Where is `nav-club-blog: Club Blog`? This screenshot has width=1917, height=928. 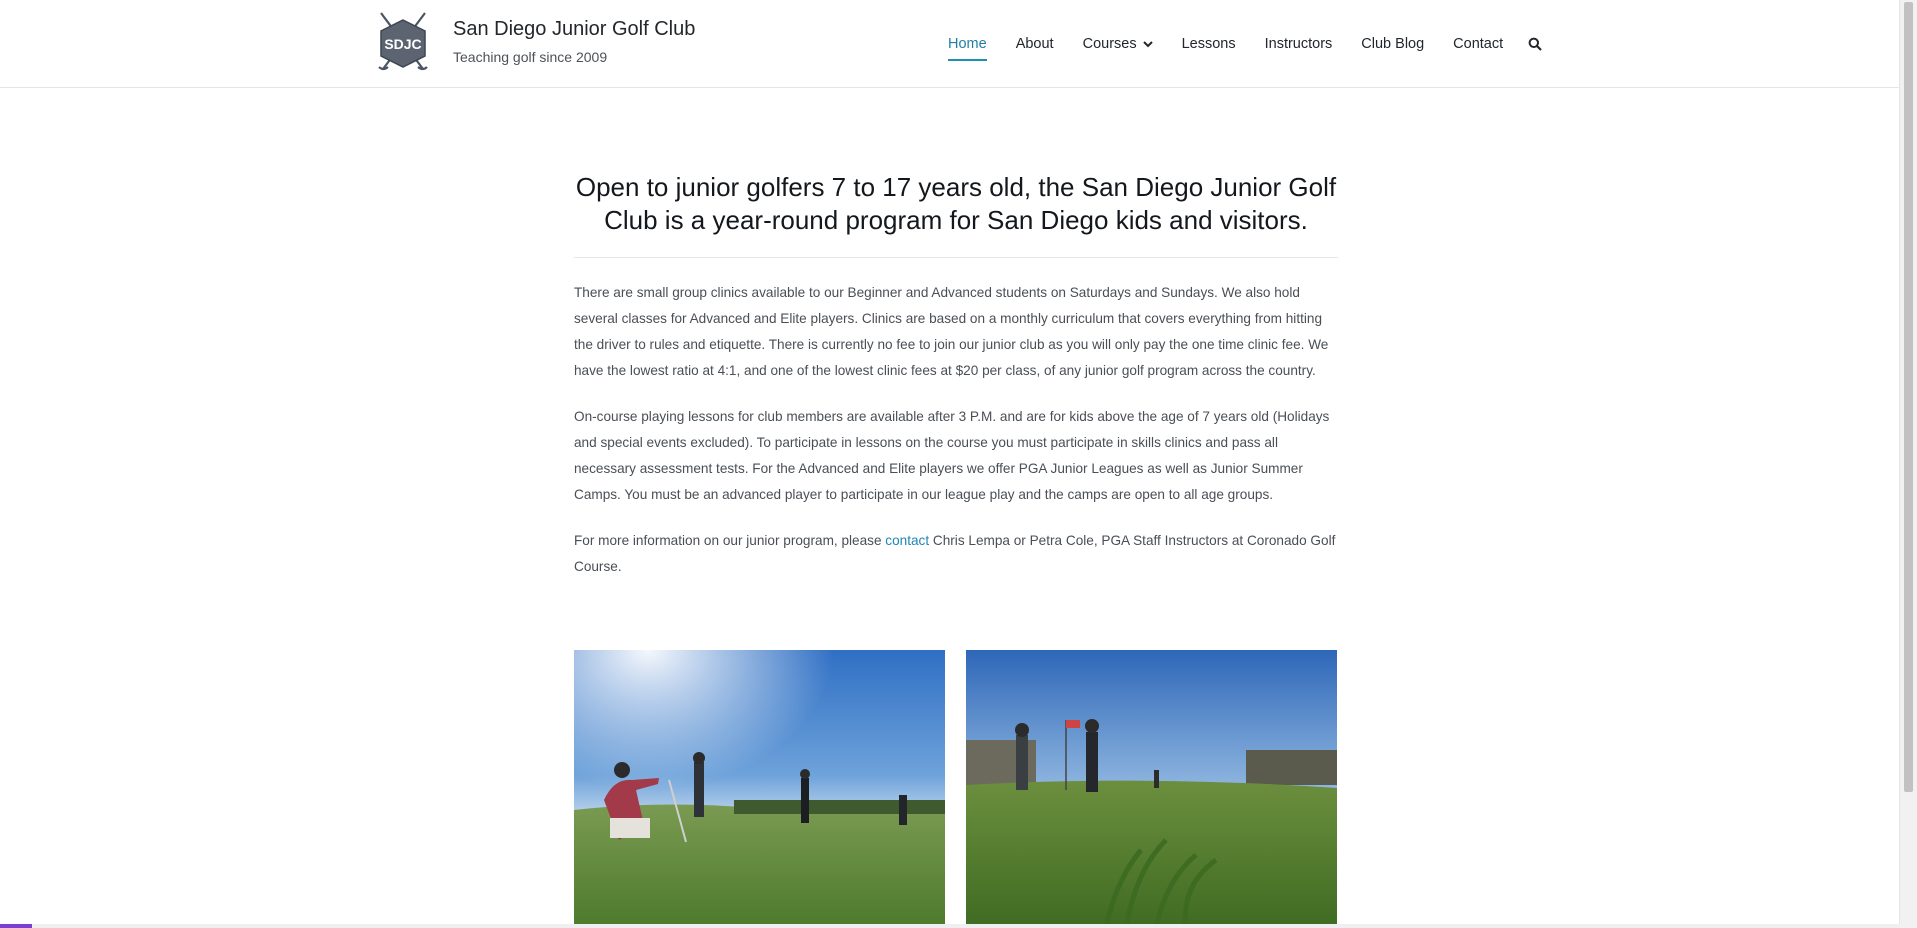 nav-club-blog: Club Blog is located at coordinates (1392, 44).